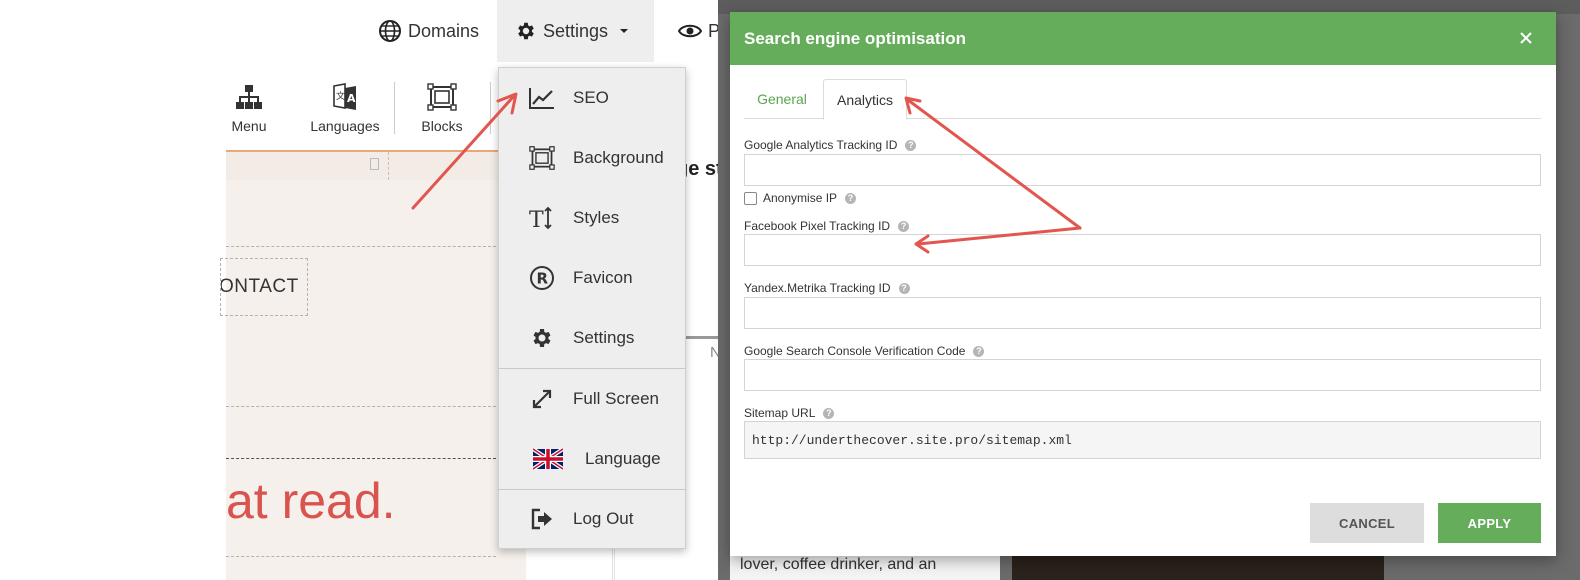 The width and height of the screenshot is (1580, 580). What do you see at coordinates (604, 337) in the screenshot?
I see `dropdown-item-label: Settings` at bounding box center [604, 337].